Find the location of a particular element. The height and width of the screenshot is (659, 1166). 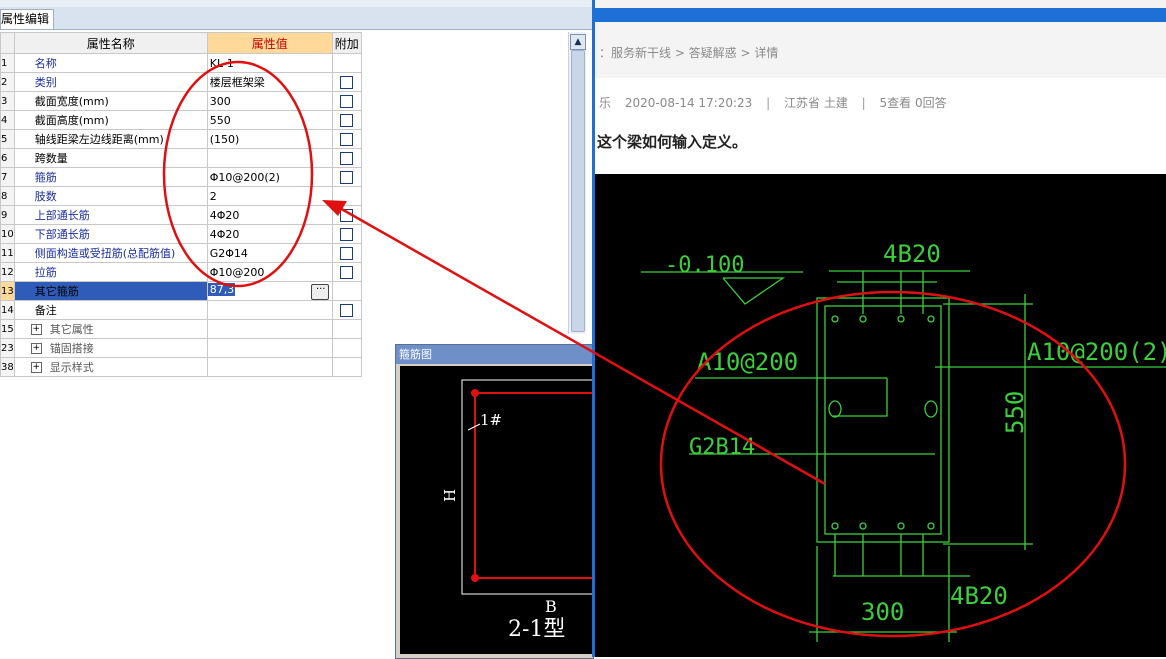

width-label: B is located at coordinates (551, 606).